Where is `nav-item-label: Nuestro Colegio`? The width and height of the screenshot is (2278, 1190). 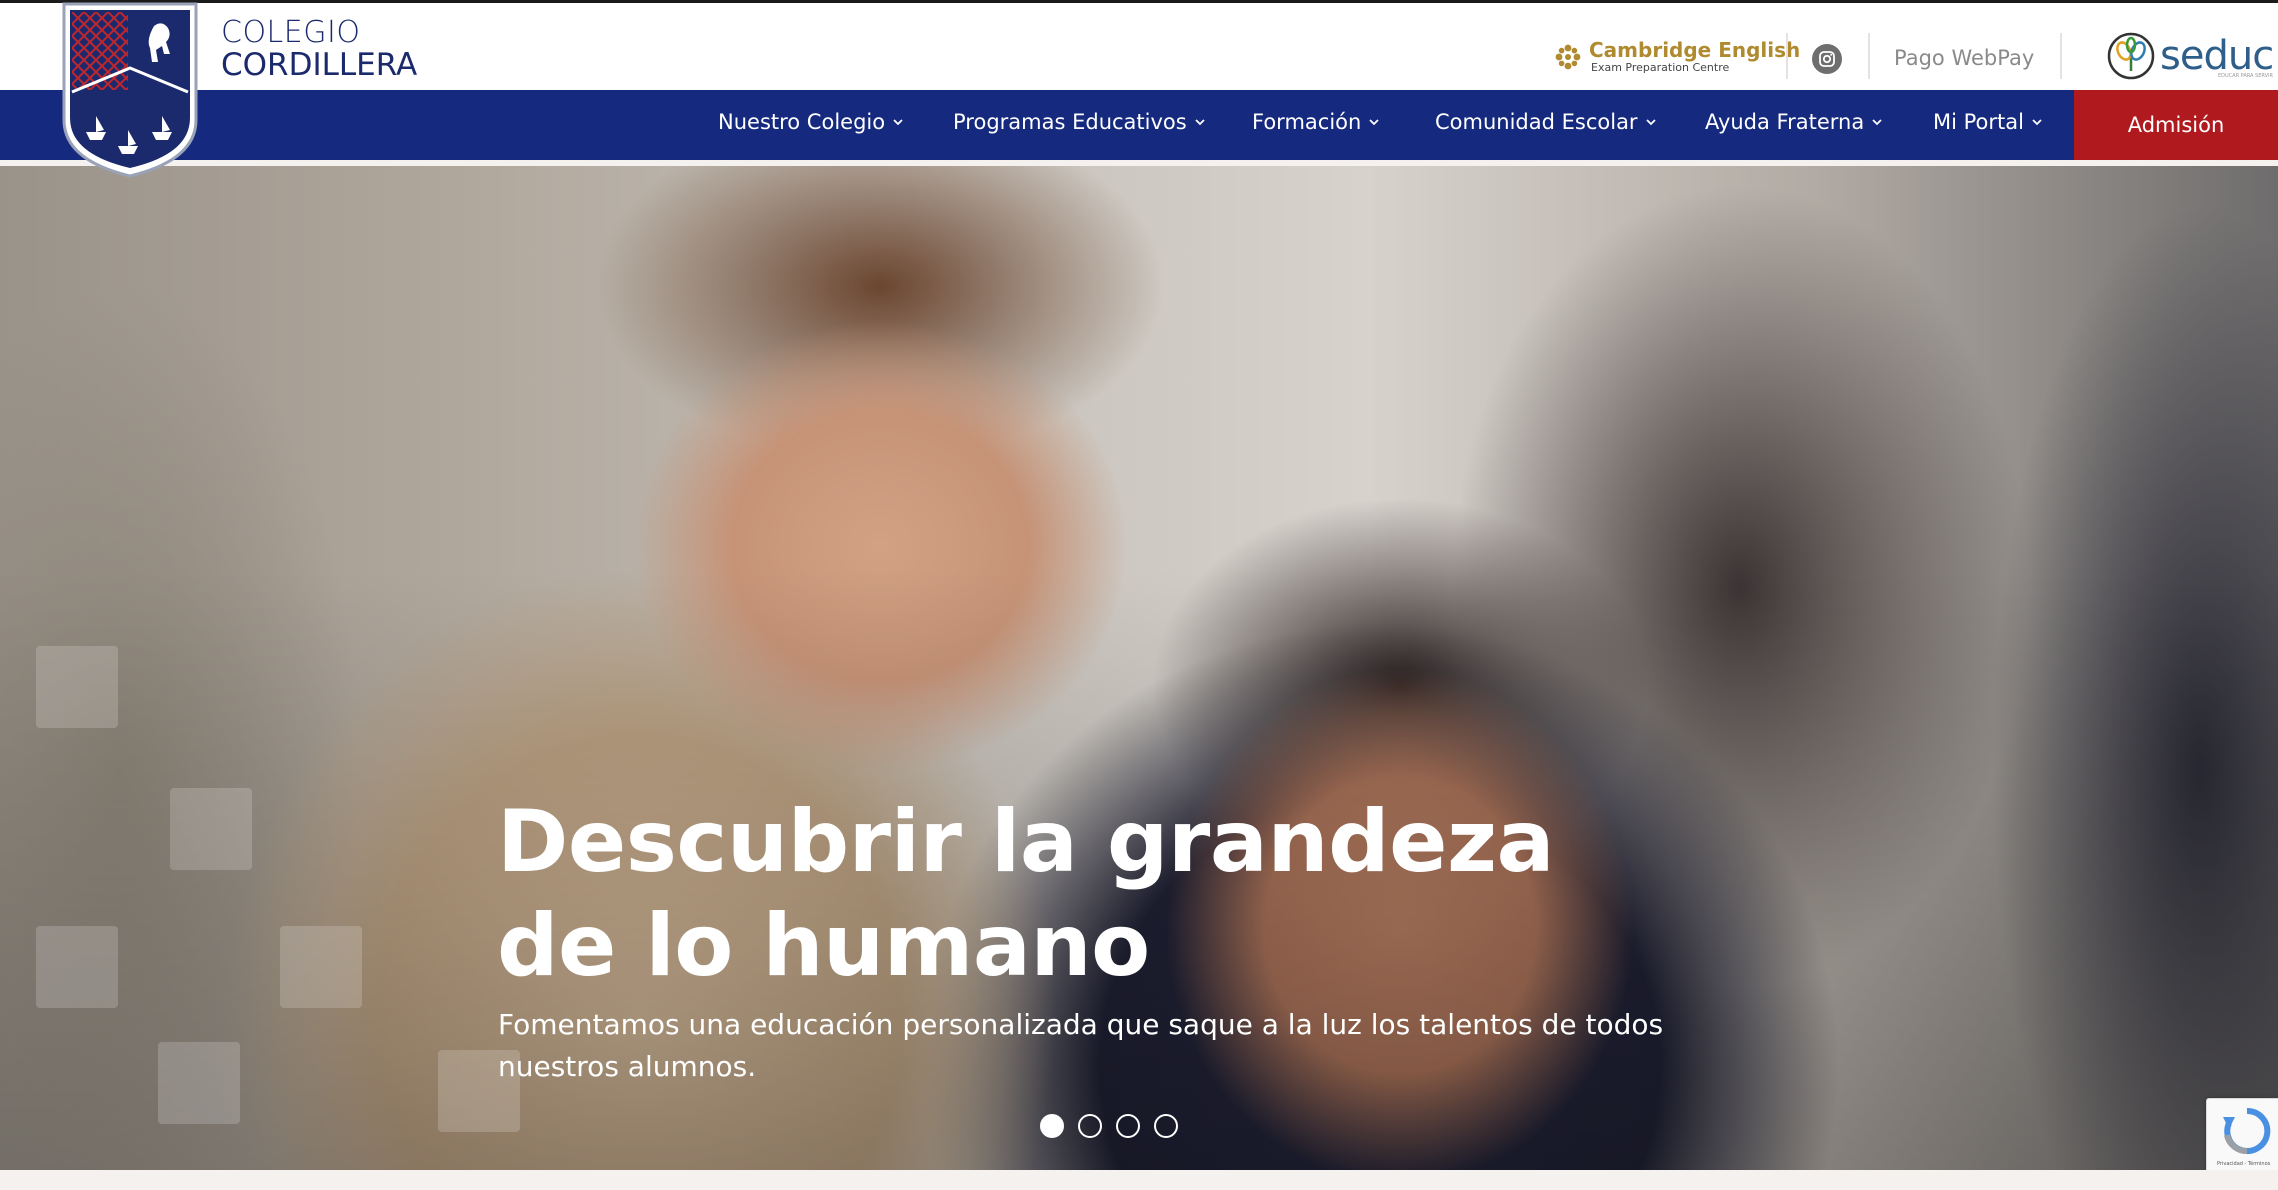 nav-item-label: Nuestro Colegio is located at coordinates (802, 122).